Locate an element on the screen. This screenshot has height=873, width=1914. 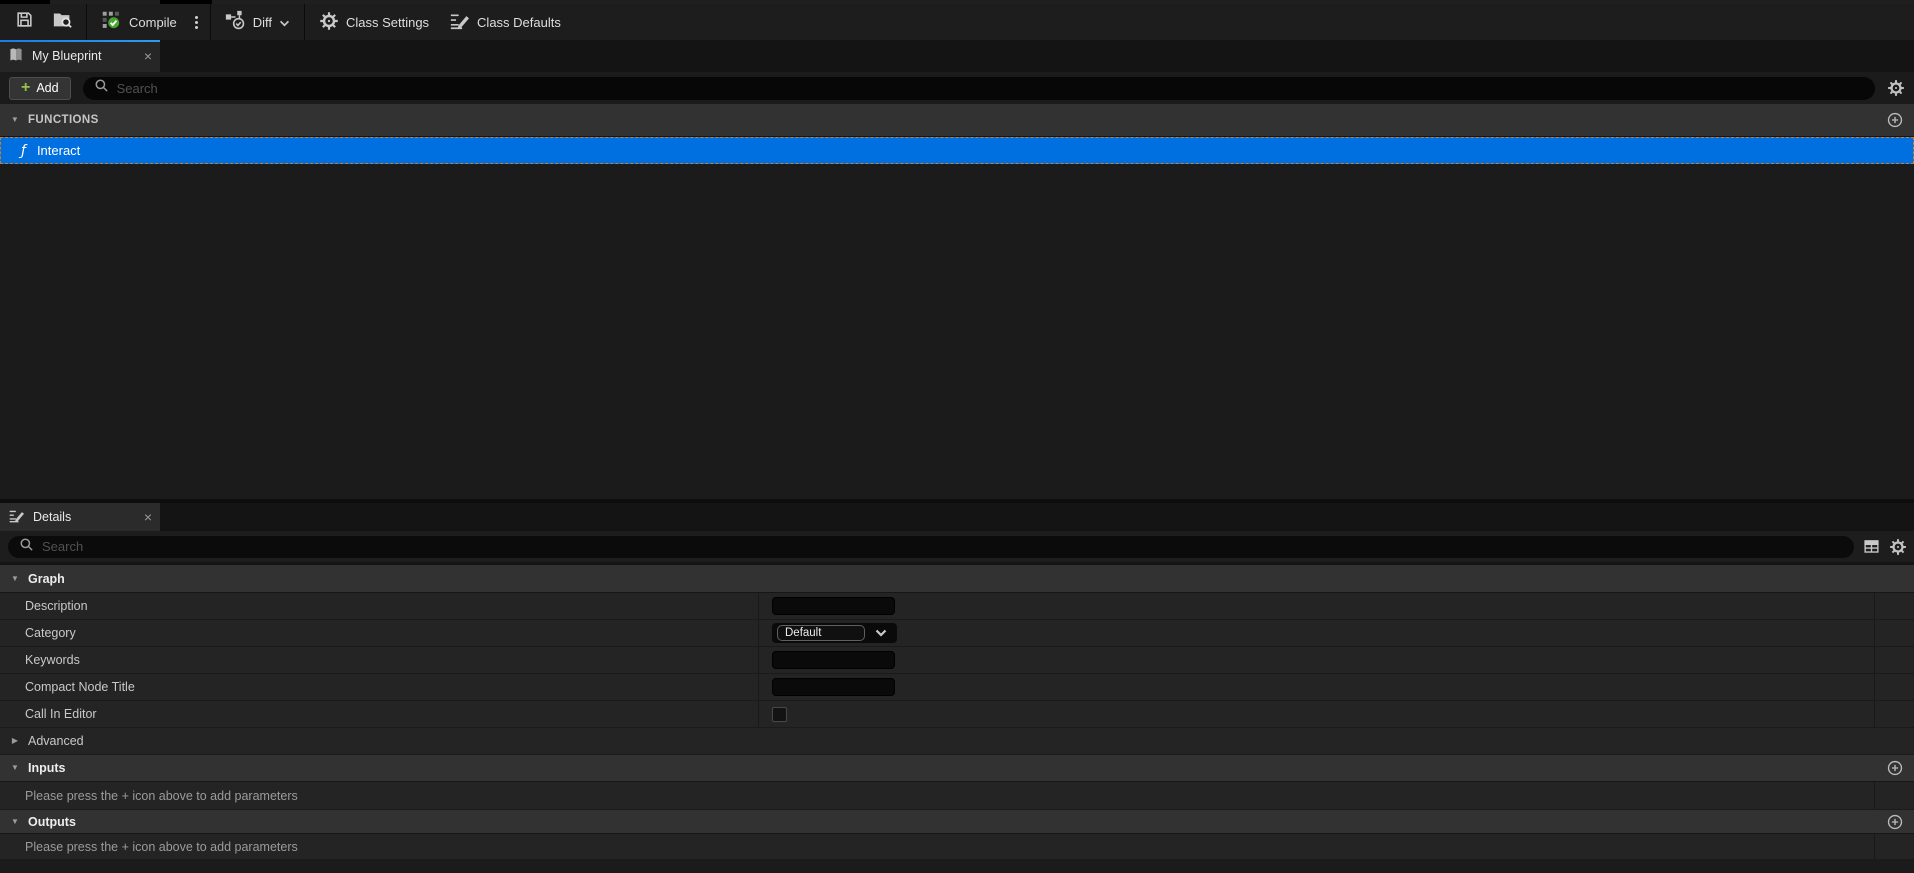
tab-title: Details is located at coordinates (52, 517).